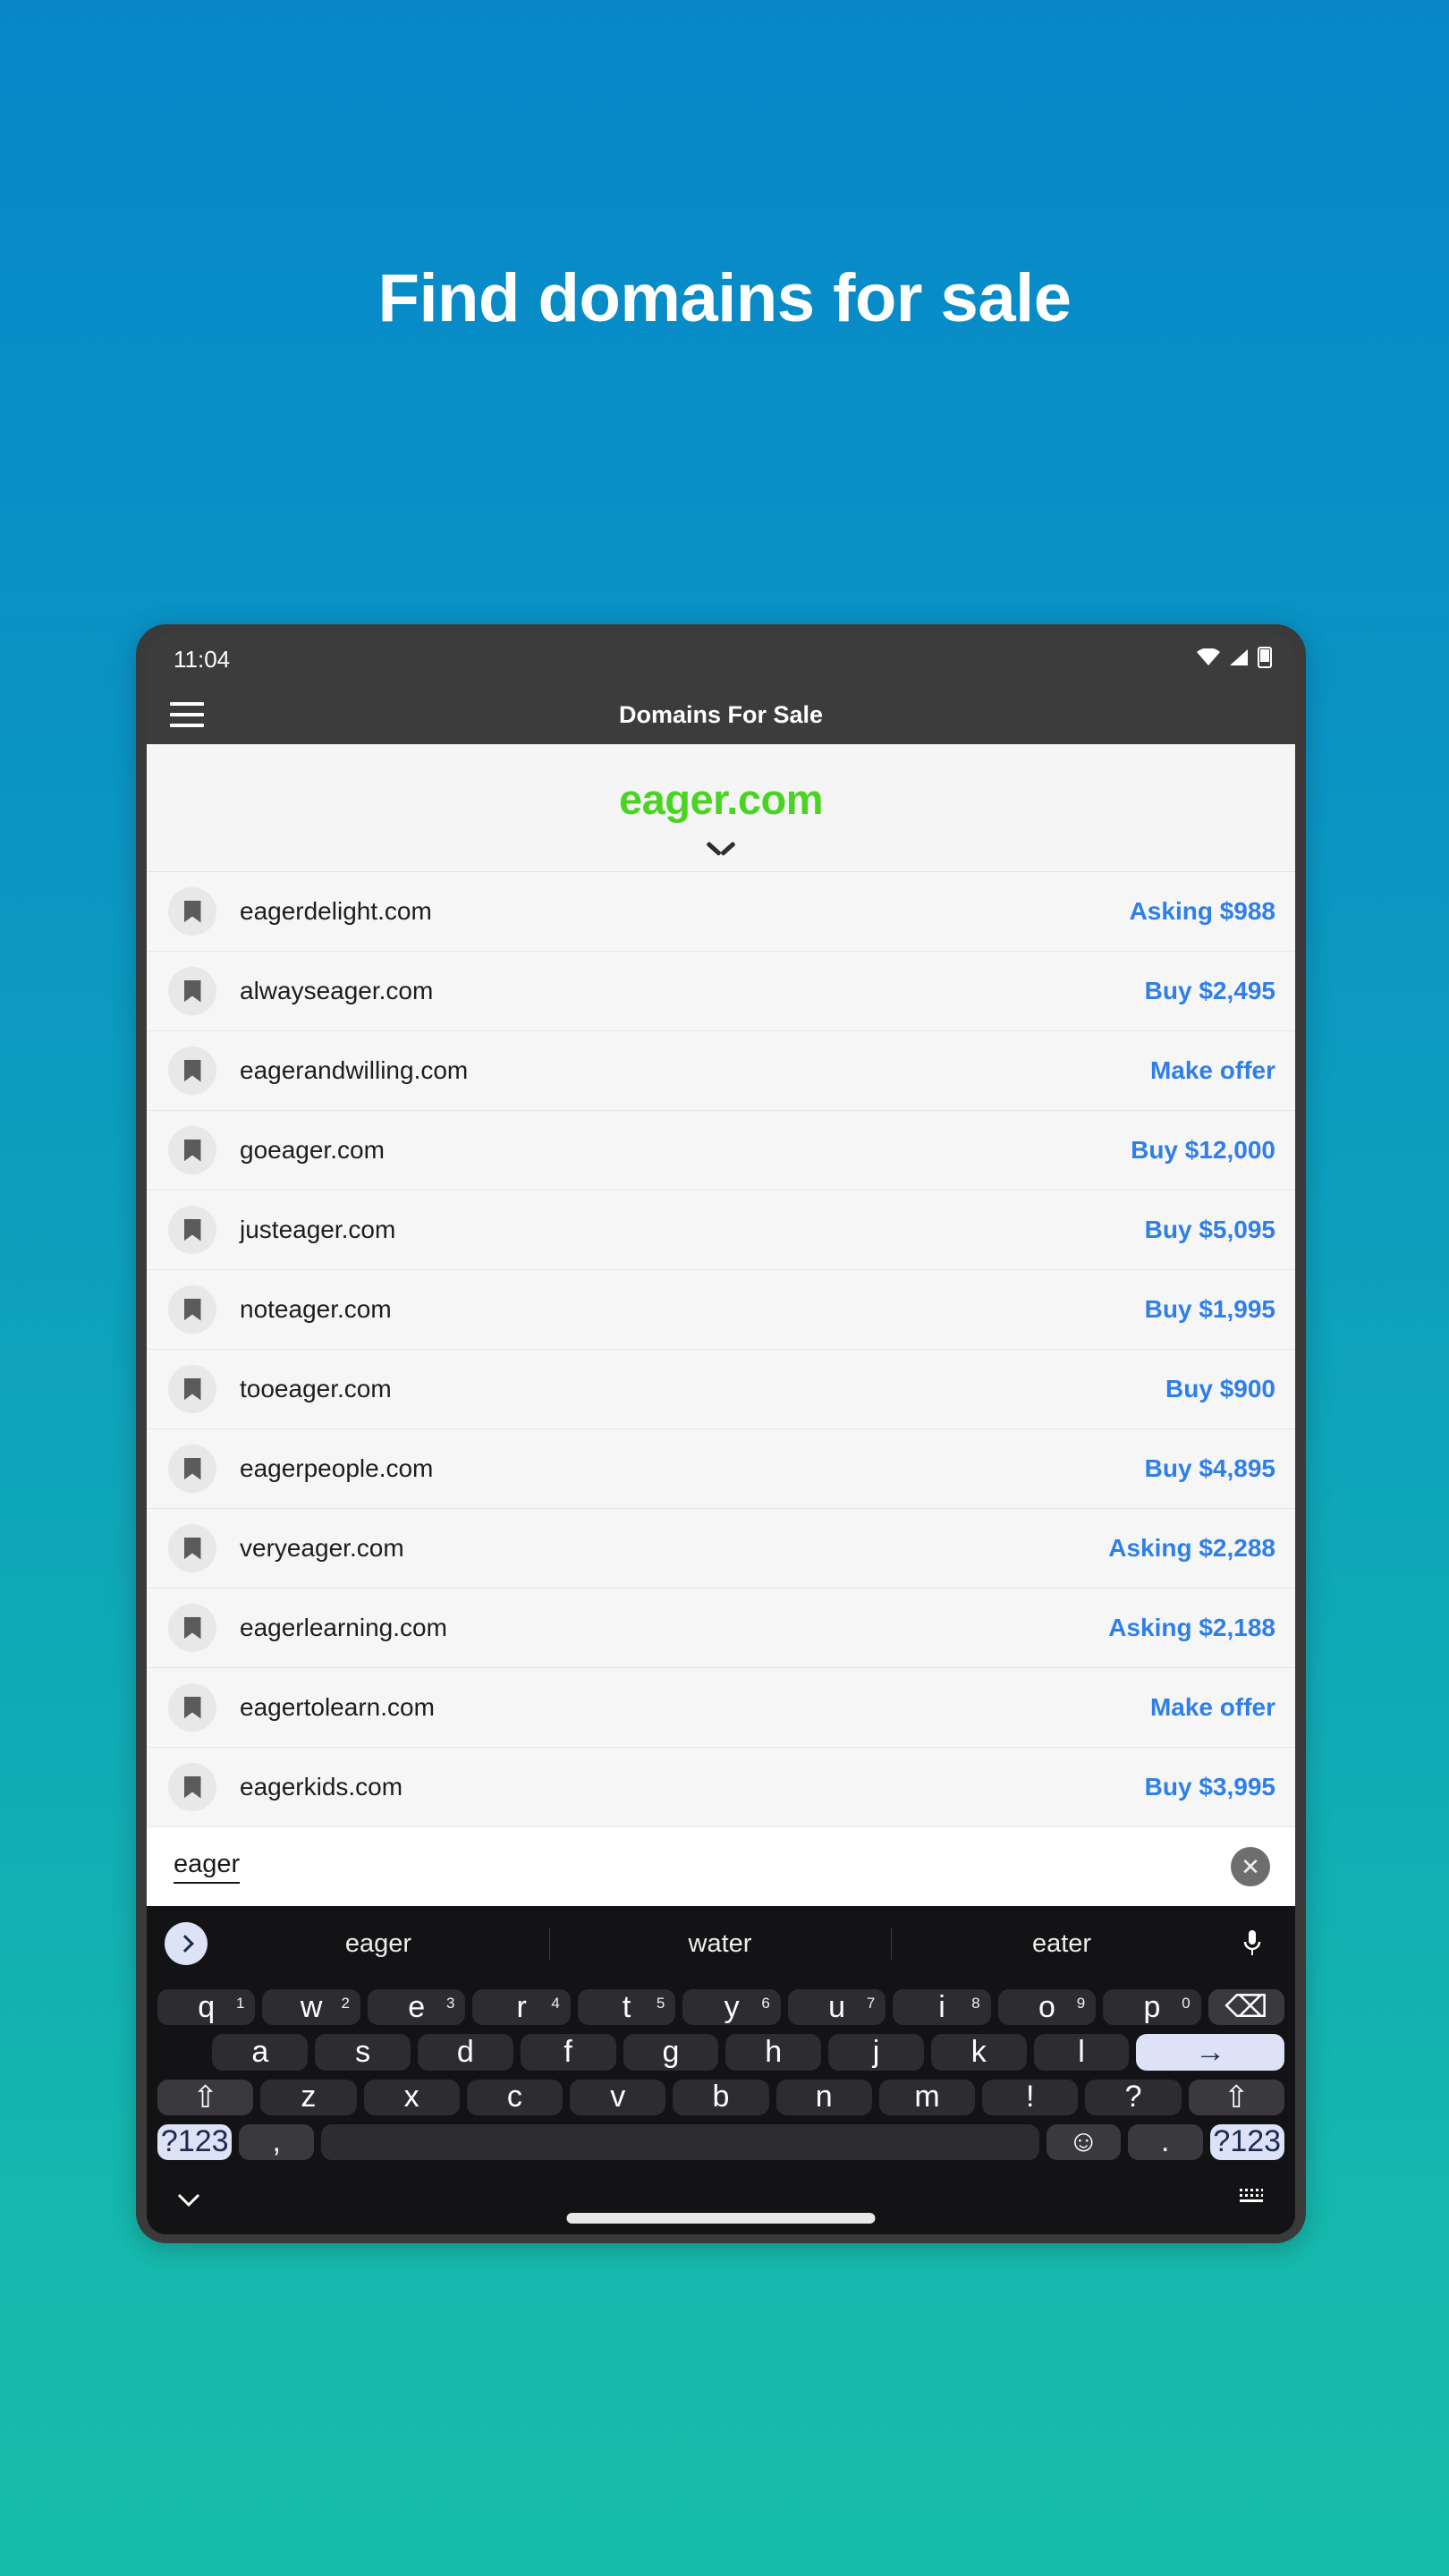  I want to click on suggestion-item: eager, so click(378, 1944).